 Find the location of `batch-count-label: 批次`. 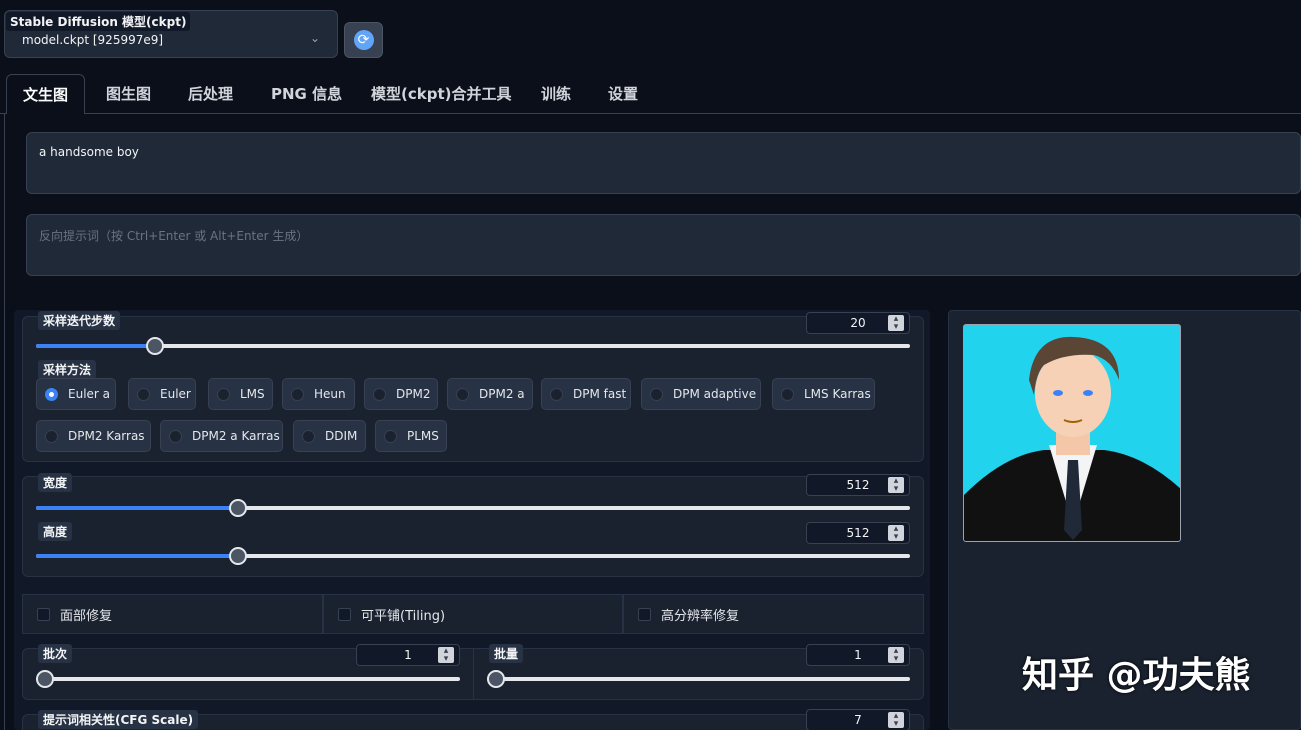

batch-count-label: 批次 is located at coordinates (55, 653).